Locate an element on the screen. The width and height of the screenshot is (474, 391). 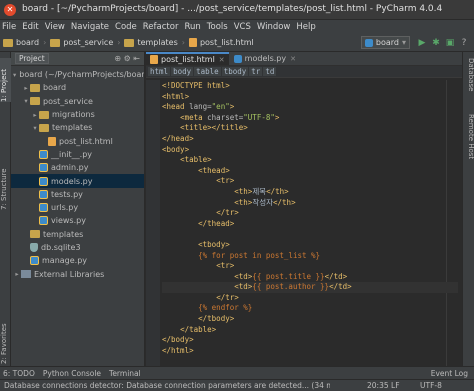
tree-item: admin.py is located at coordinates (77, 167).